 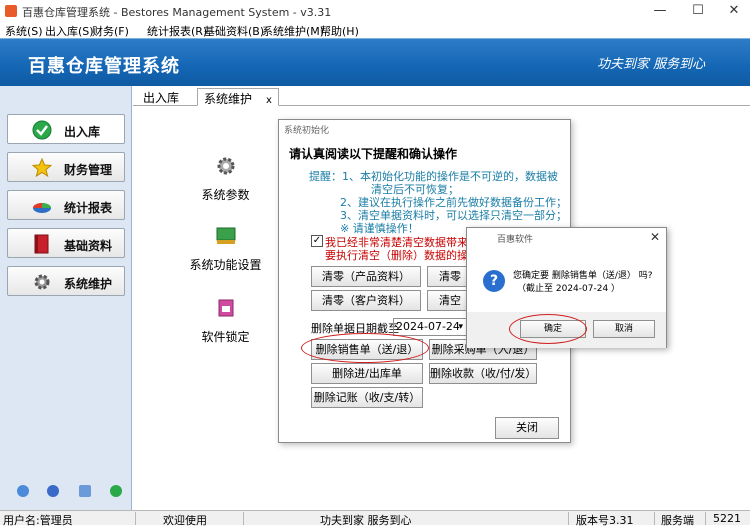 I want to click on tab-label: 系统维护, so click(x=228, y=99).